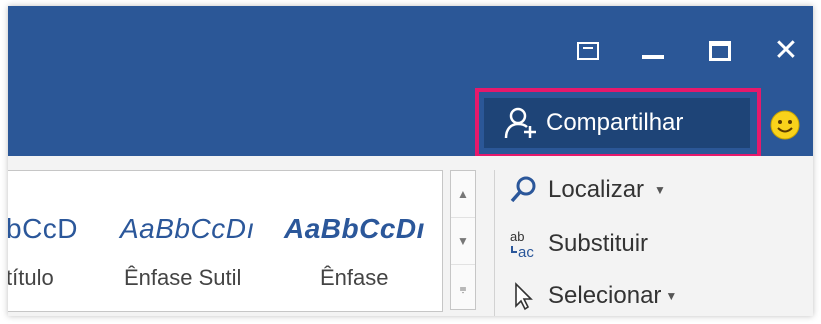  What do you see at coordinates (31, 277) in the screenshot?
I see `style-name: título` at bounding box center [31, 277].